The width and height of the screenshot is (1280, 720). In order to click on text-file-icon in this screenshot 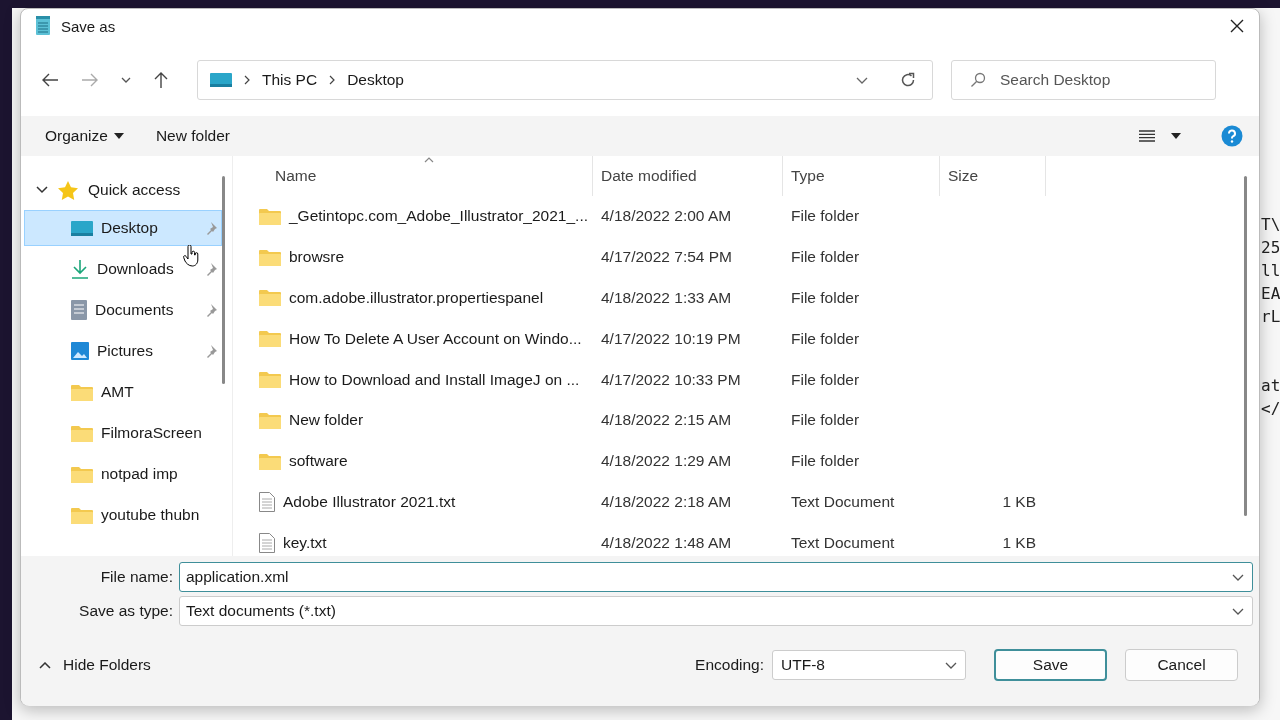, I will do `click(267, 542)`.